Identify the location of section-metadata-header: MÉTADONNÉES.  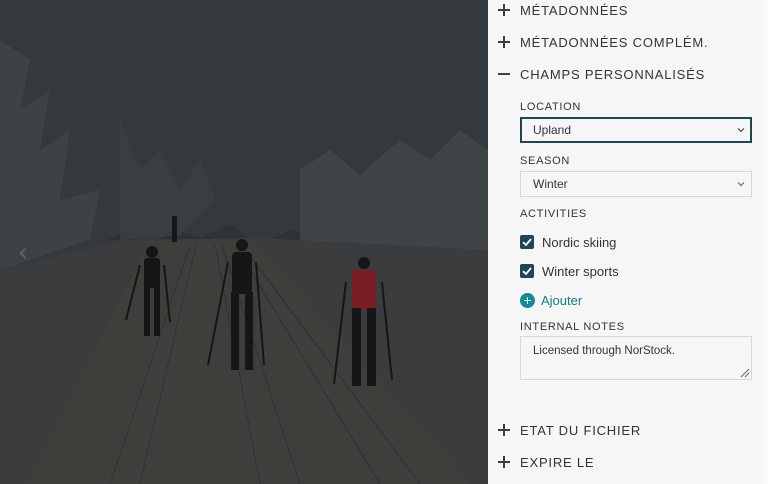
(626, 11).